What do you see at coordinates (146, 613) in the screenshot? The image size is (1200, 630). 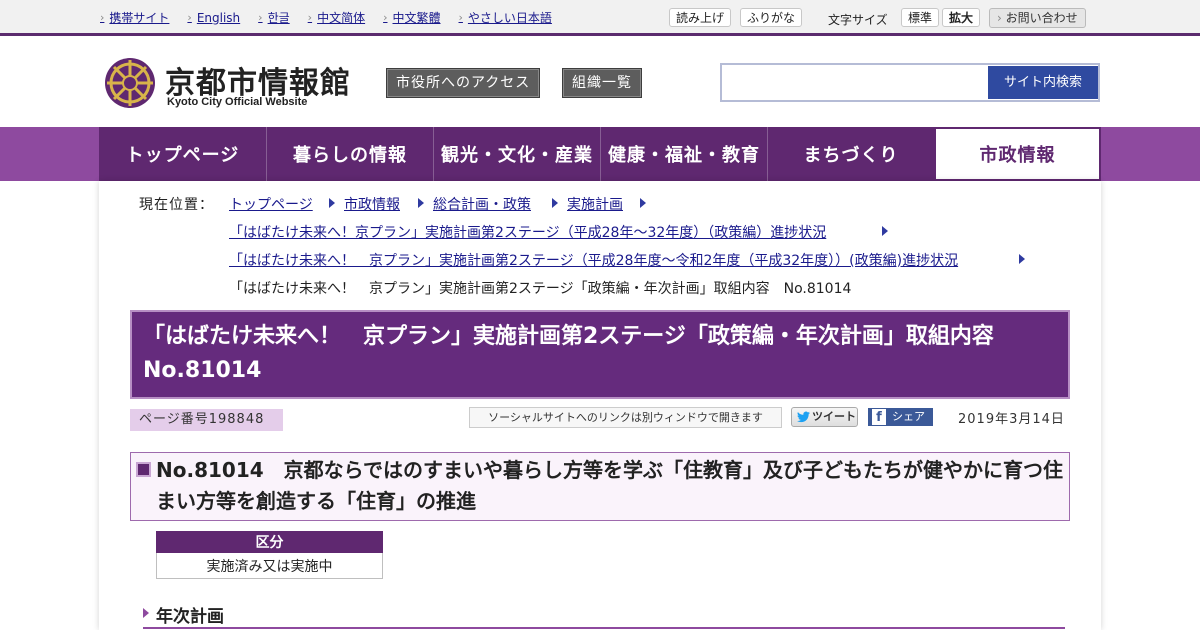 I see `subheading-arrow-icon` at bounding box center [146, 613].